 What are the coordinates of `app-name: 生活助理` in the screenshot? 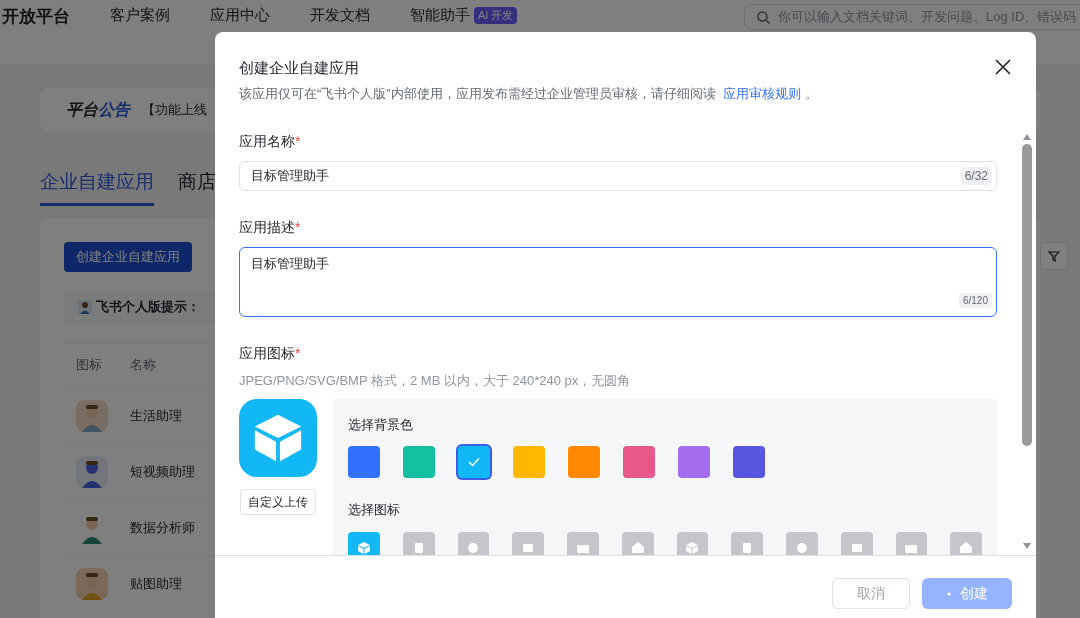 It's located at (156, 416).